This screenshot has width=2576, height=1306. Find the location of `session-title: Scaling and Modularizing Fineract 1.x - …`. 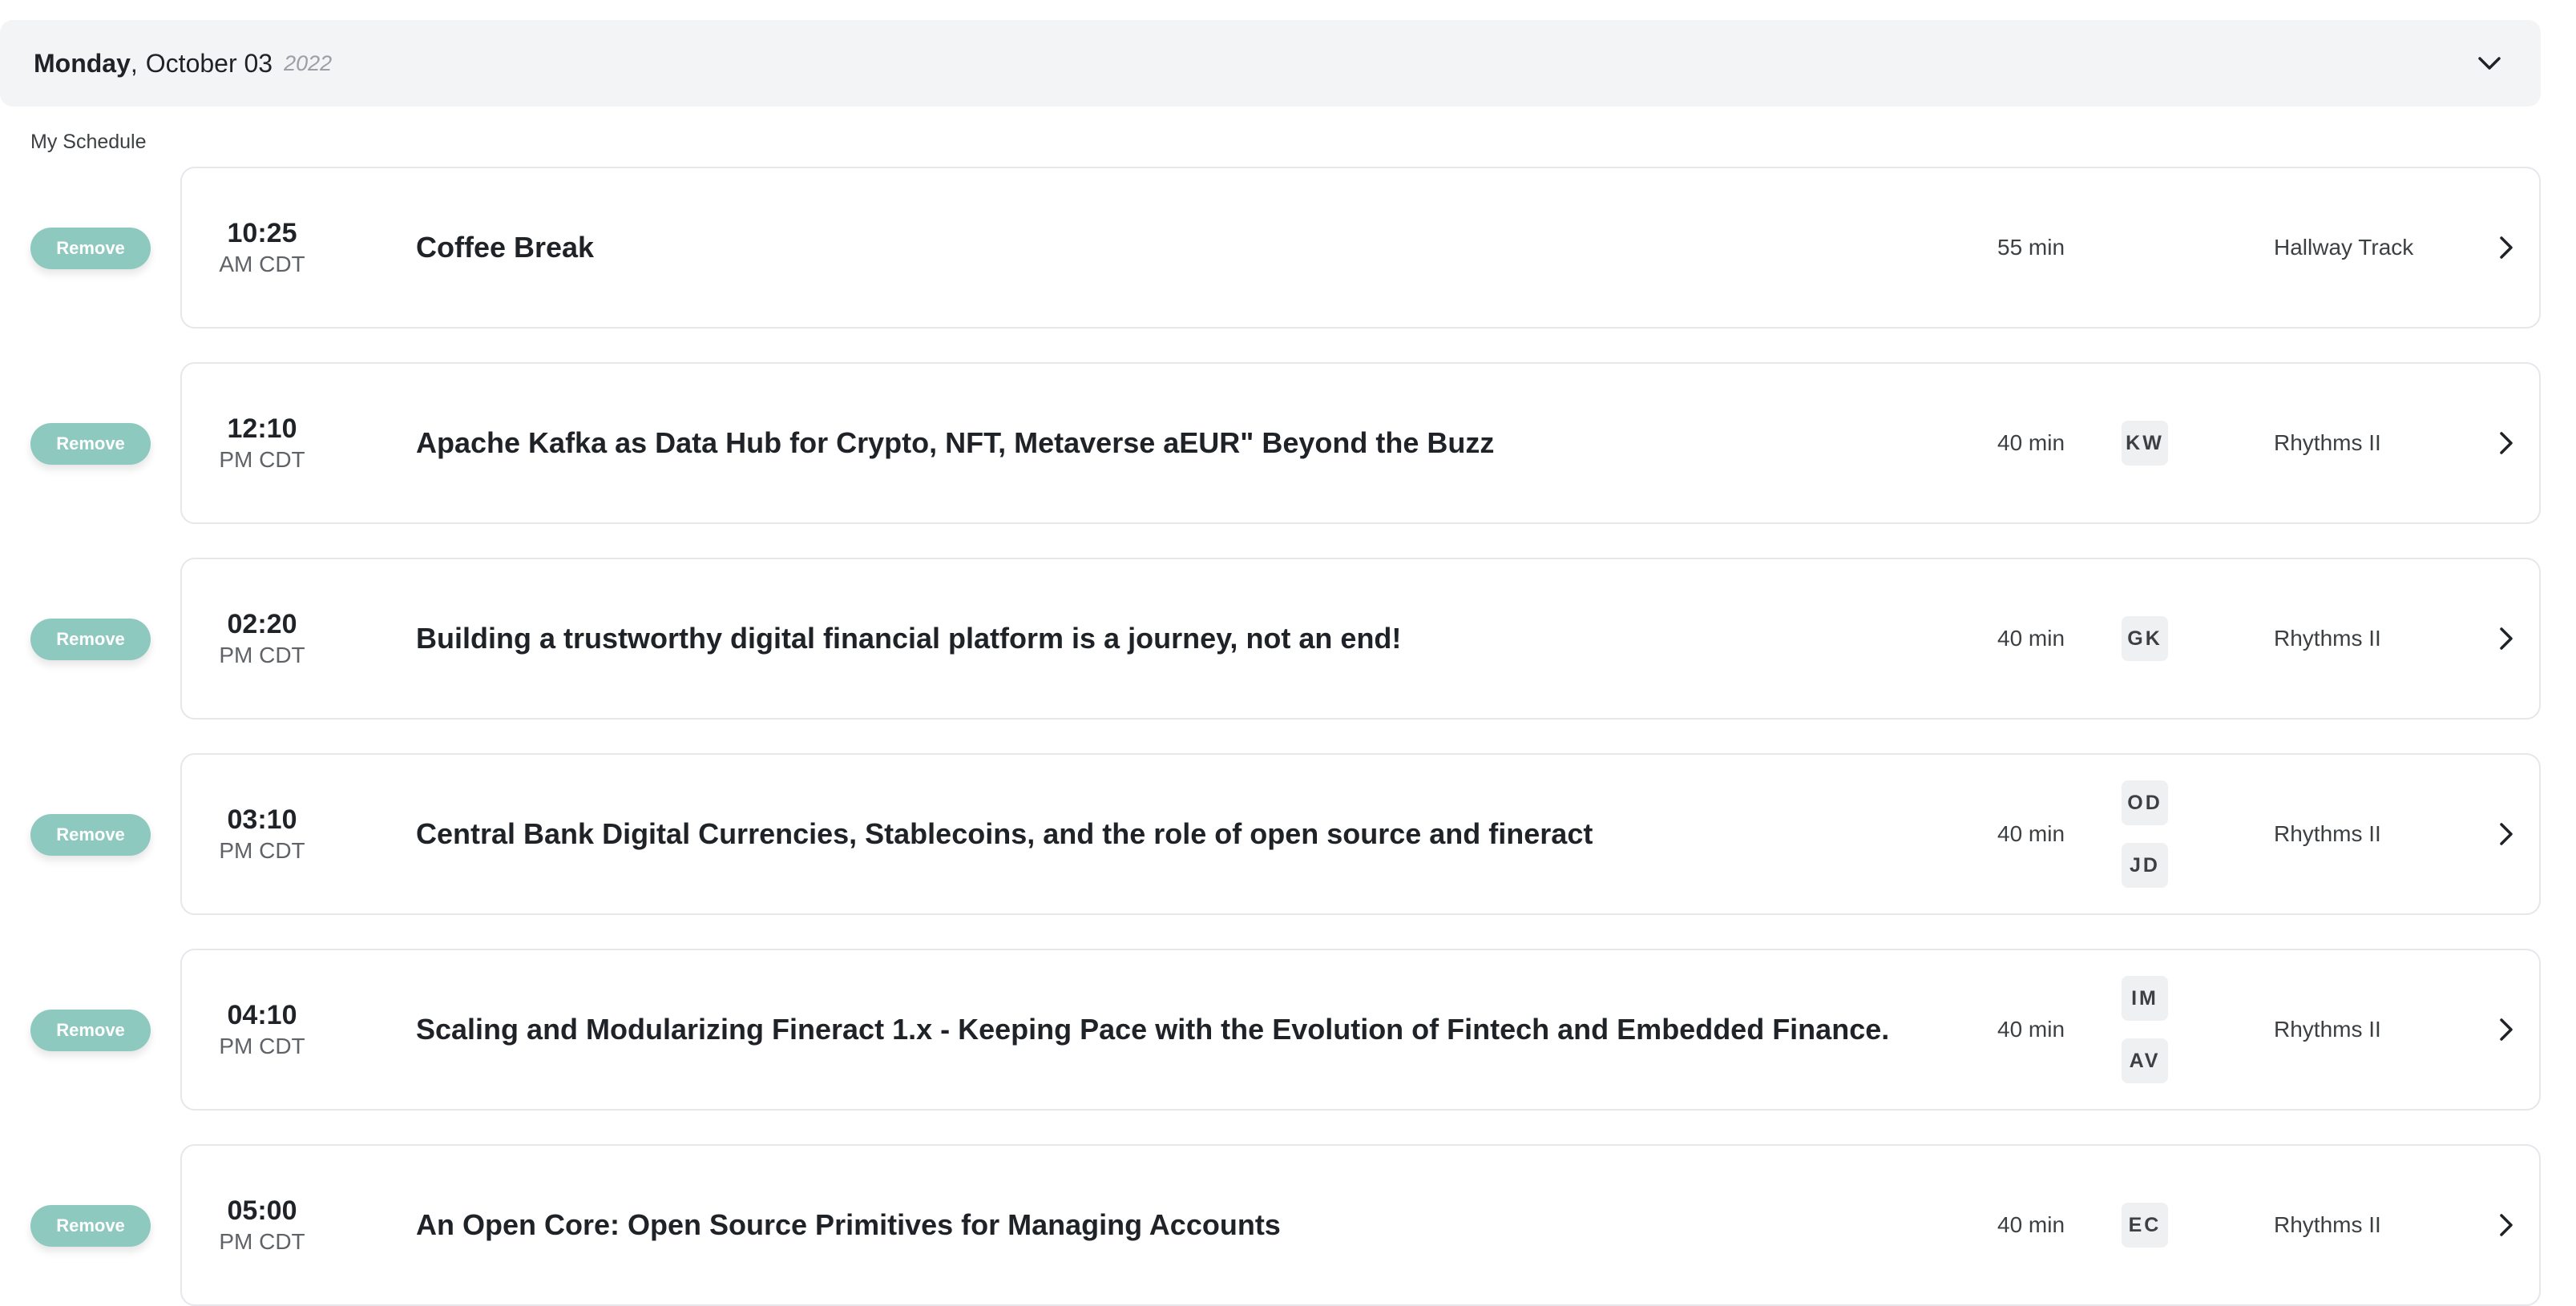

session-title: Scaling and Modularizing Fineract 1.x - … is located at coordinates (1153, 1029).